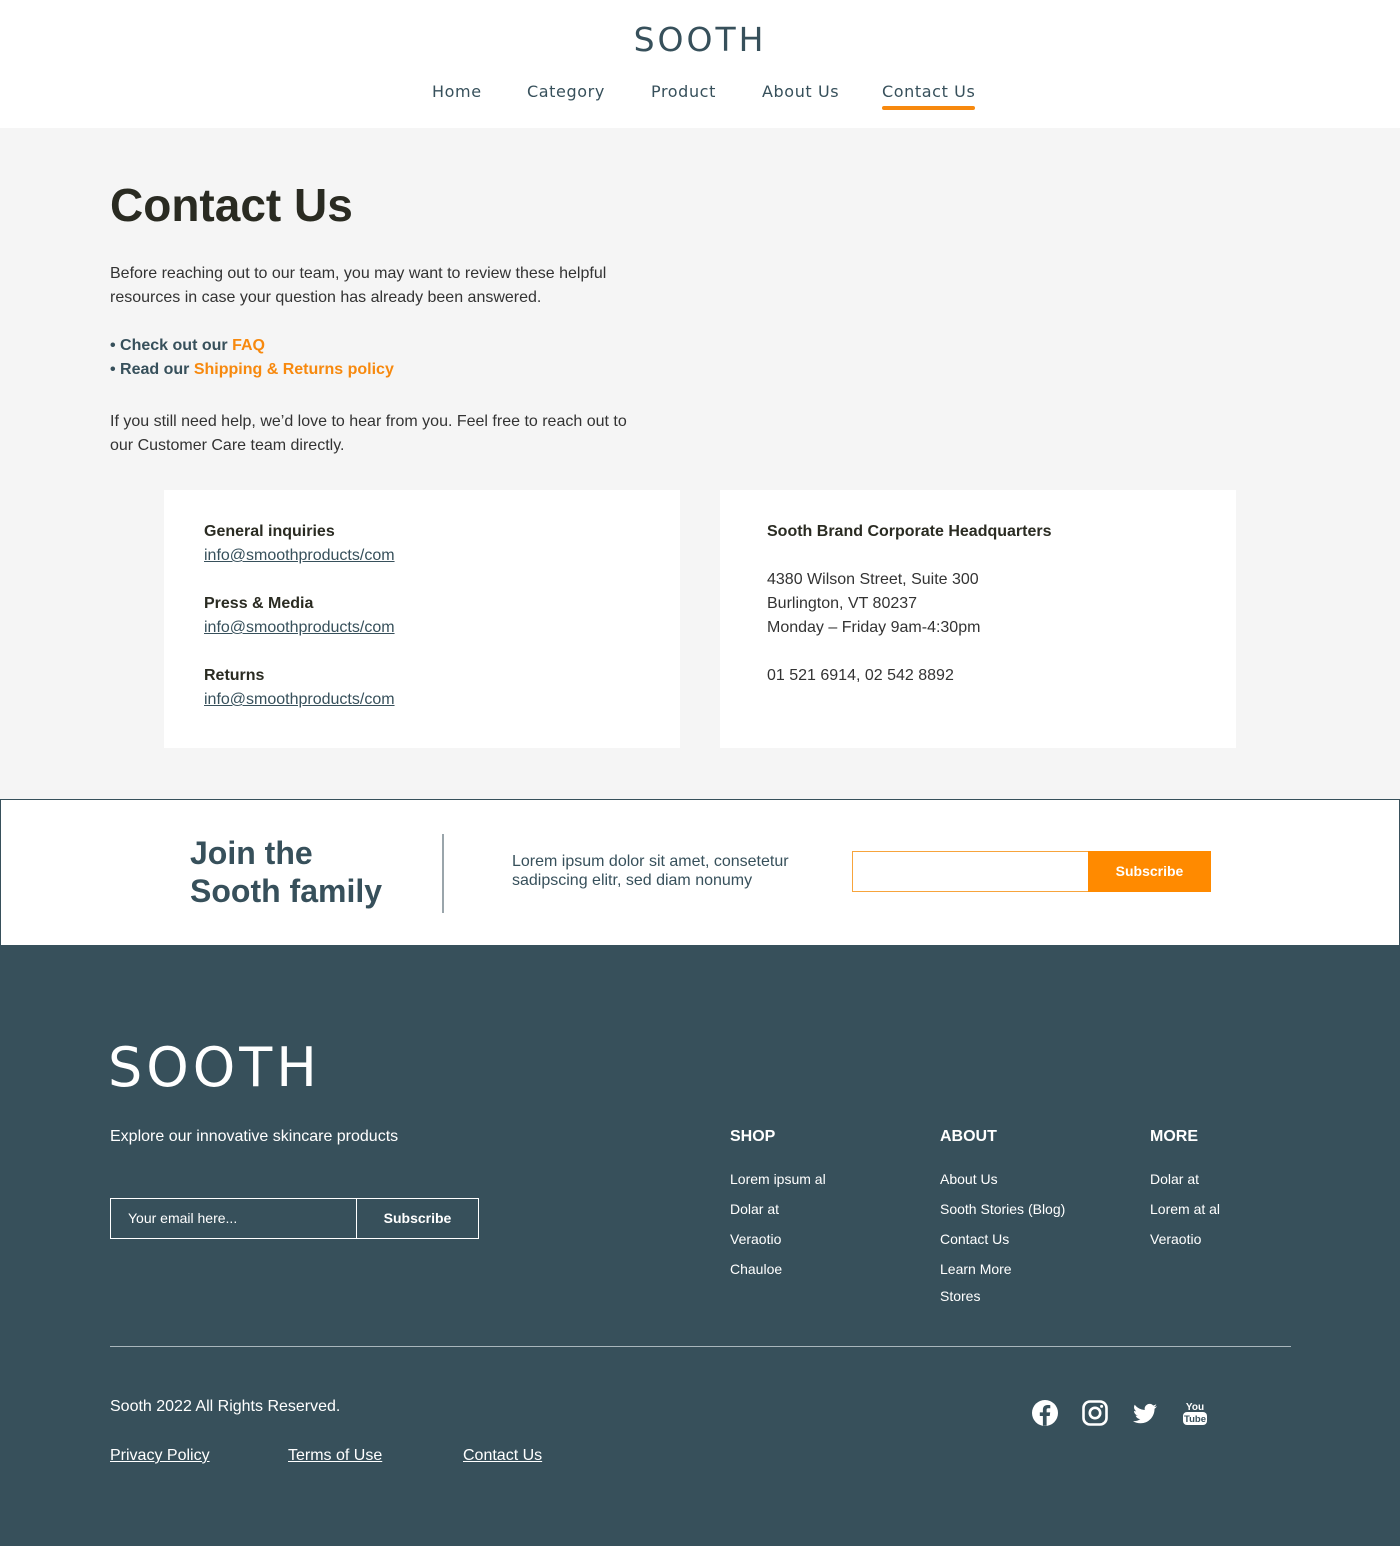 This screenshot has width=1400, height=1546. I want to click on general-inquiries-email: info@smoothproducts/com, so click(299, 556).